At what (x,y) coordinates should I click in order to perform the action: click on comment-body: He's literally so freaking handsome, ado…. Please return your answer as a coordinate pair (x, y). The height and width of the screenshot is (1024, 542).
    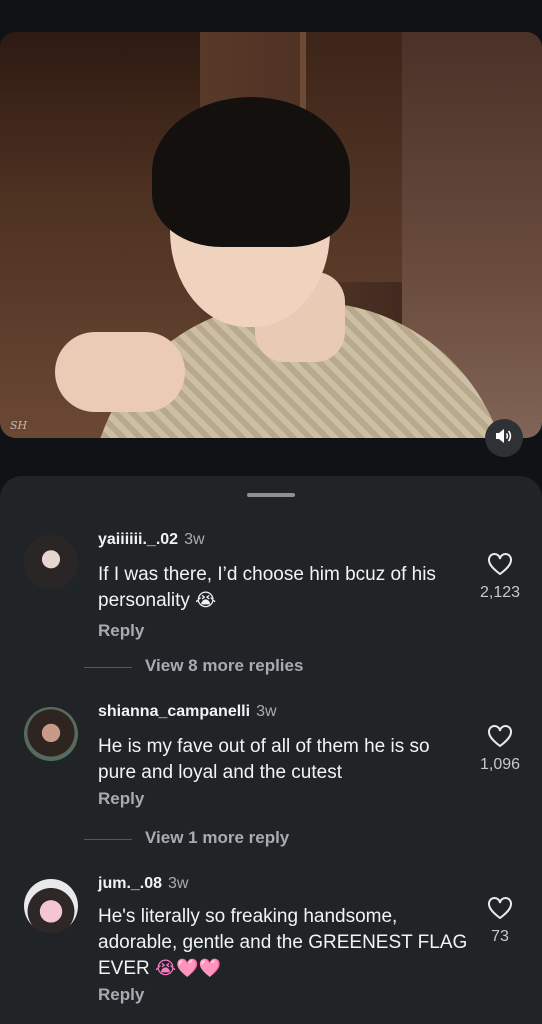
    Looking at the image, I should click on (283, 942).